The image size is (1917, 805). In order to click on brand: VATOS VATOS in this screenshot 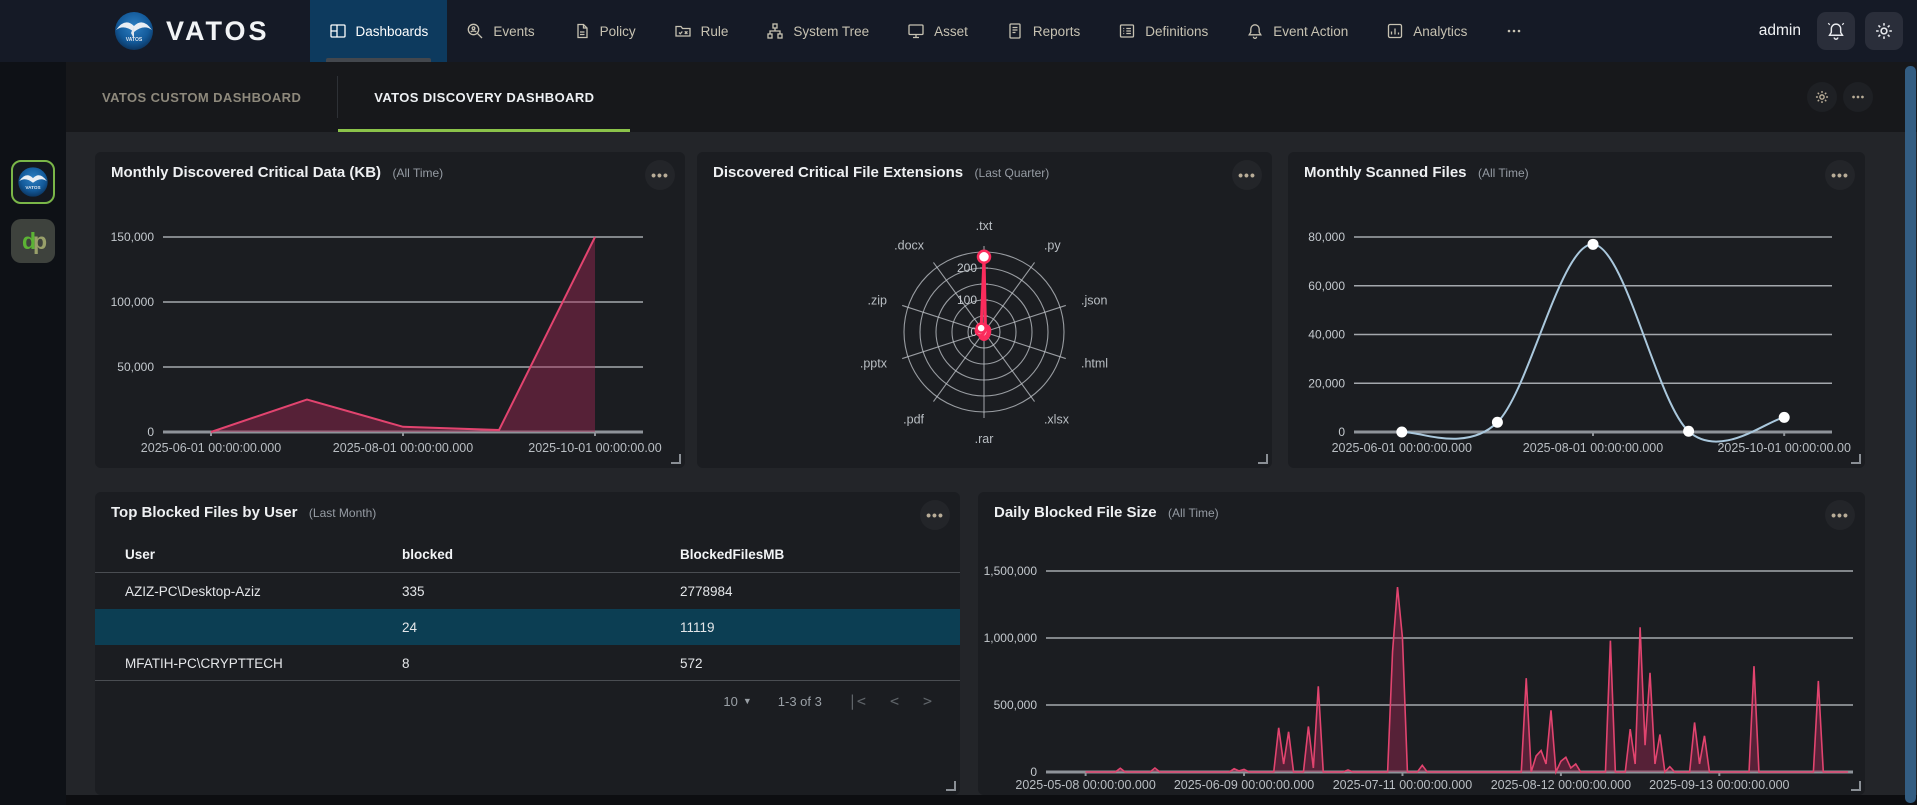, I will do `click(191, 31)`.